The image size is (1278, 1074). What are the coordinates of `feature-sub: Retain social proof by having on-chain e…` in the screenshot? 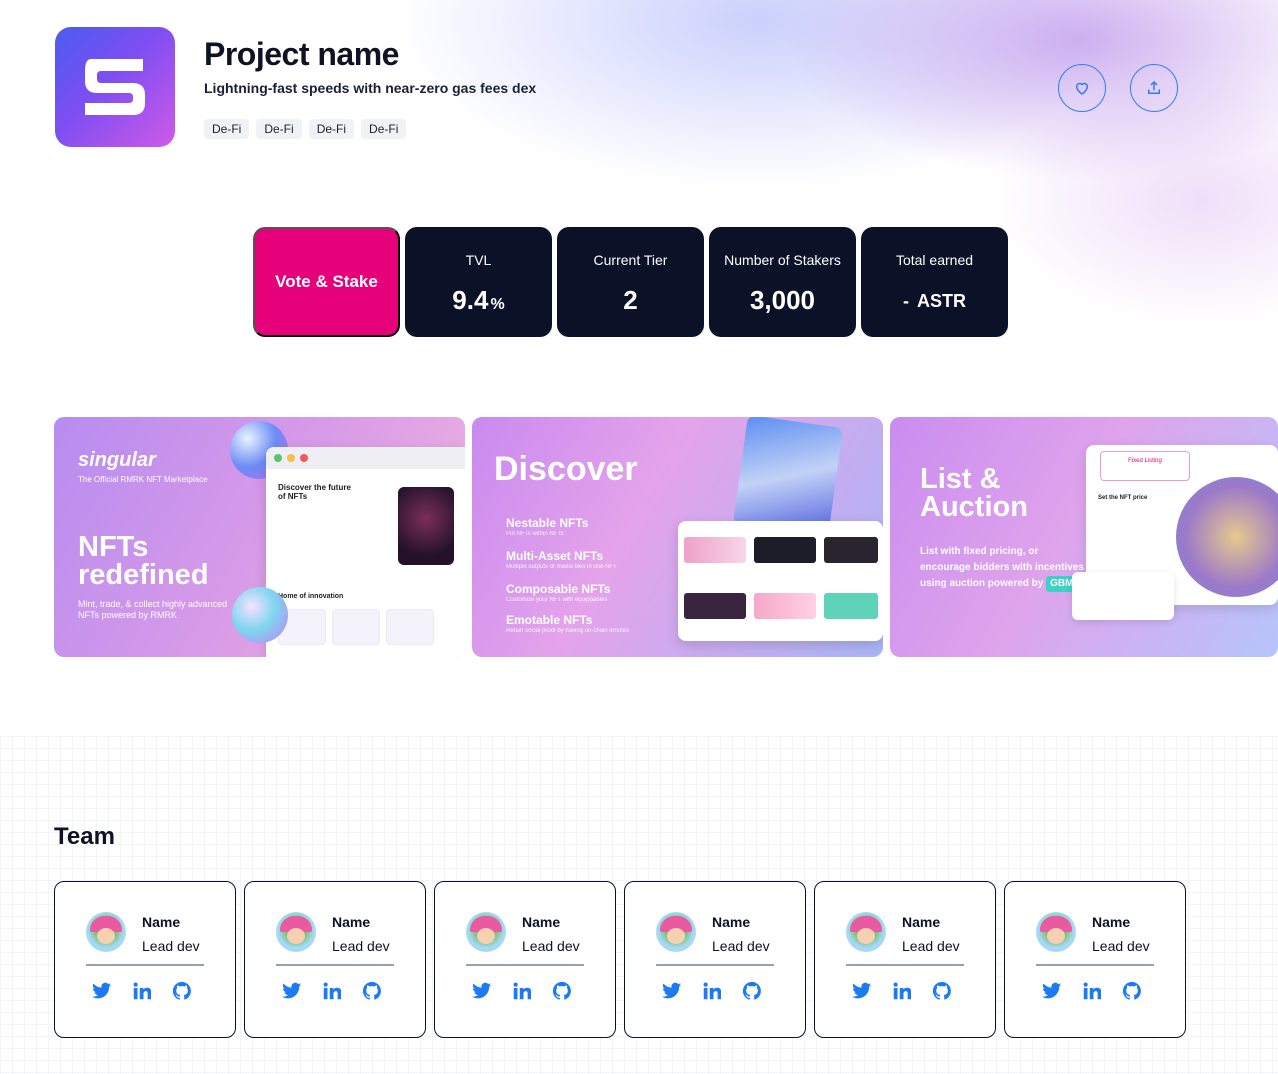 It's located at (568, 631).